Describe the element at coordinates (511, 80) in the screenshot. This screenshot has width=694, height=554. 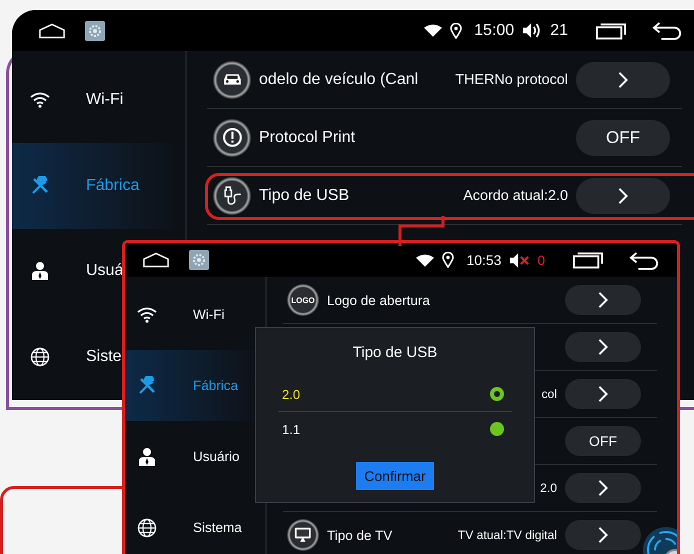
I see `setting-value: THERNo protocol` at that location.